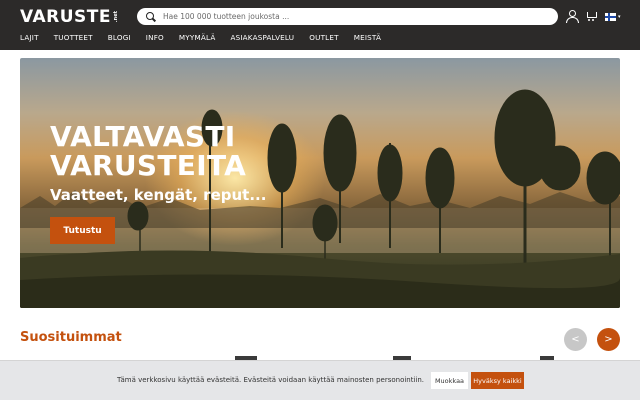 This screenshot has height=400, width=640. Describe the element at coordinates (119, 38) in the screenshot. I see `nav-item-blogi: BLOGI` at that location.